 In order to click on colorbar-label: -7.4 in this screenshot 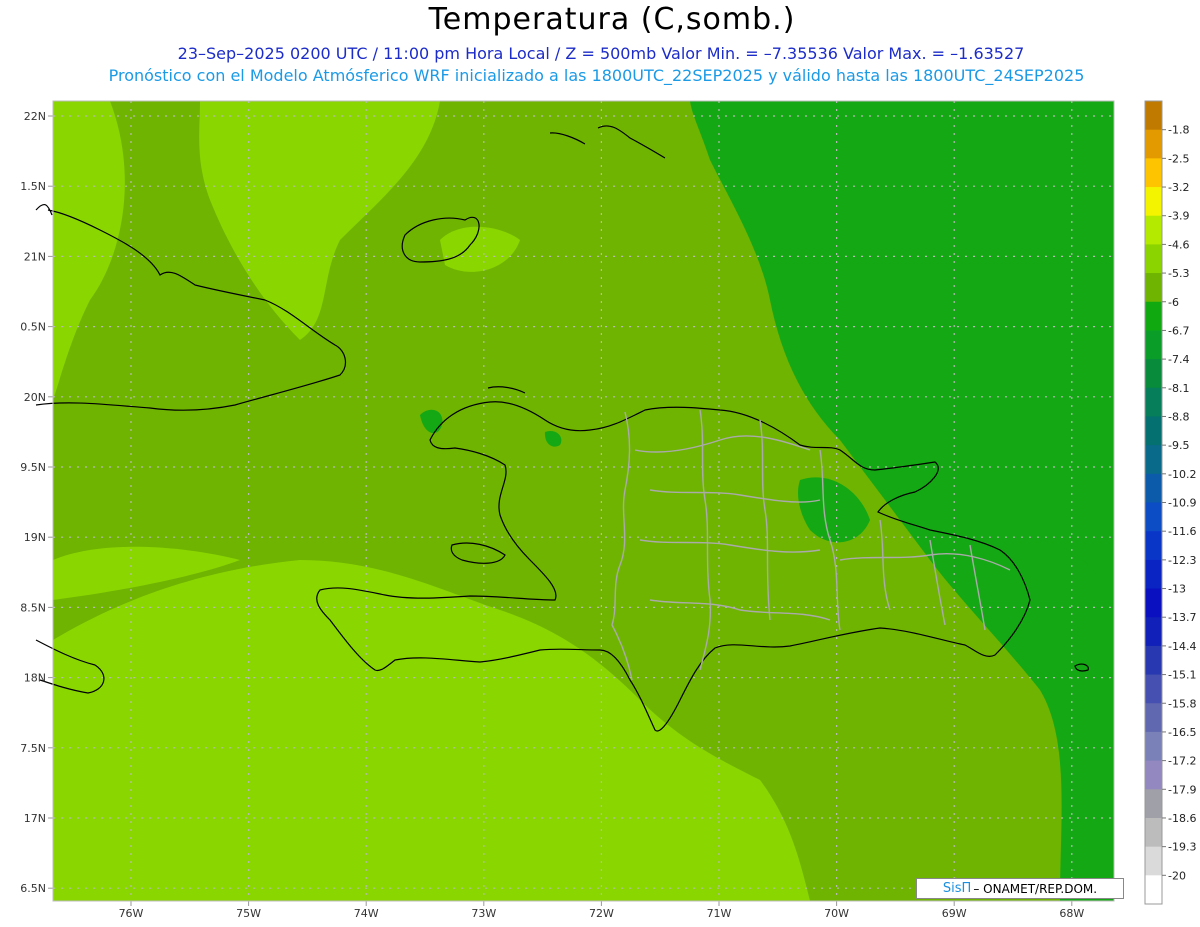, I will do `click(1178, 359)`.